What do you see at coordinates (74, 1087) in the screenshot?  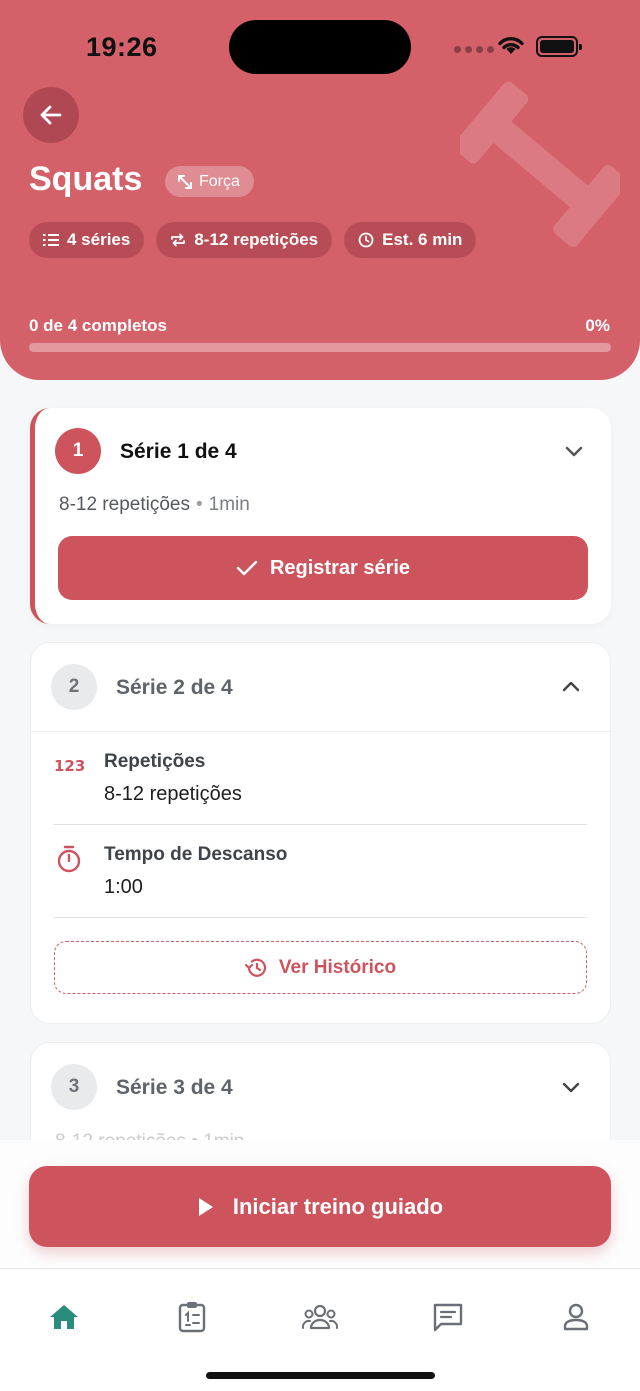 I see `set-number-badge: 3` at bounding box center [74, 1087].